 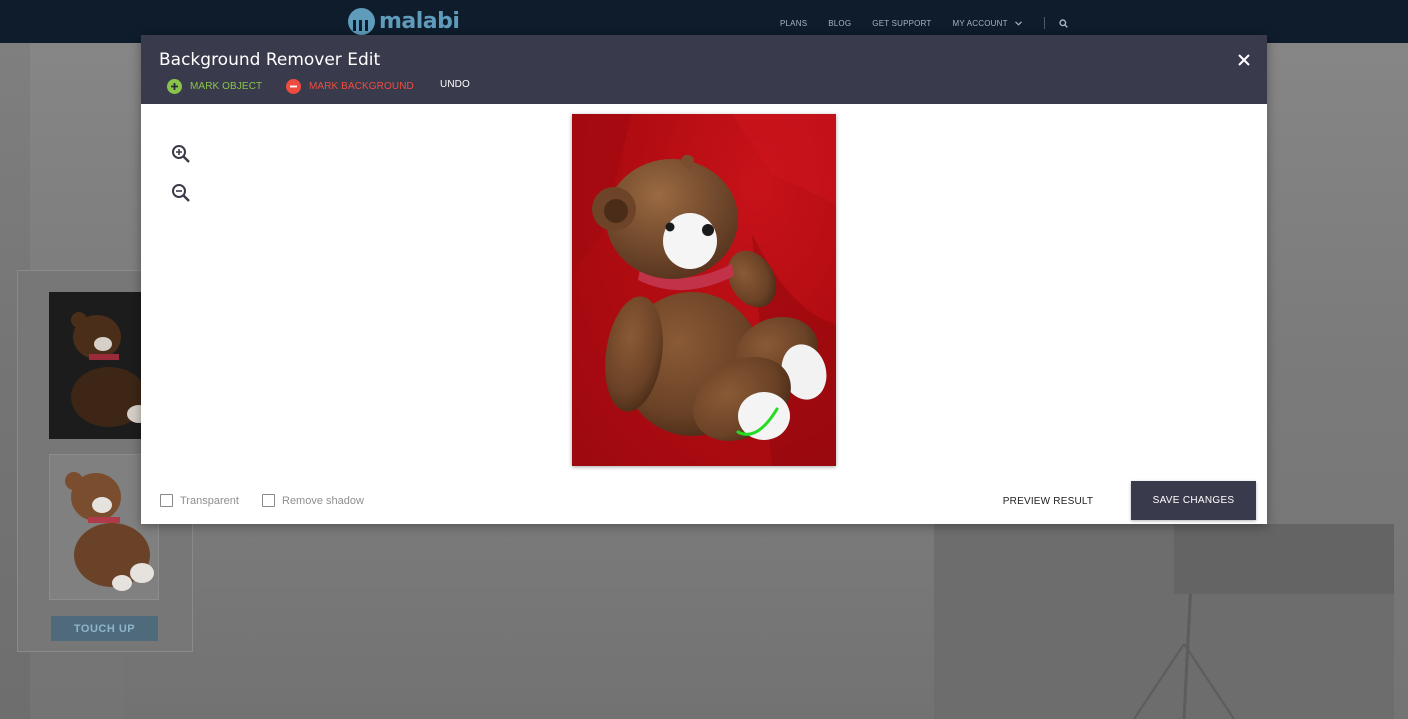 I want to click on zoom-in-icon, so click(x=181, y=154).